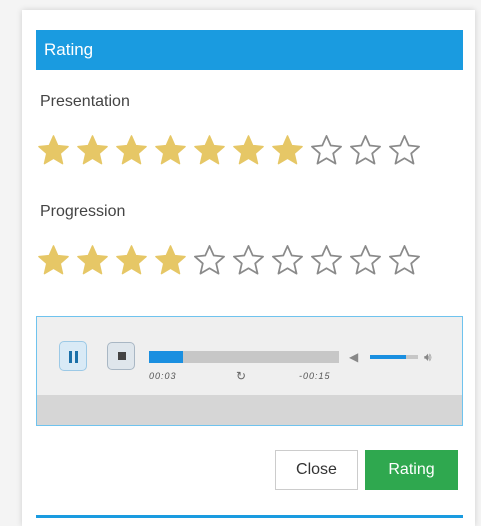 The height and width of the screenshot is (526, 481). Describe the element at coordinates (73, 356) in the screenshot. I see `pause-button` at that location.